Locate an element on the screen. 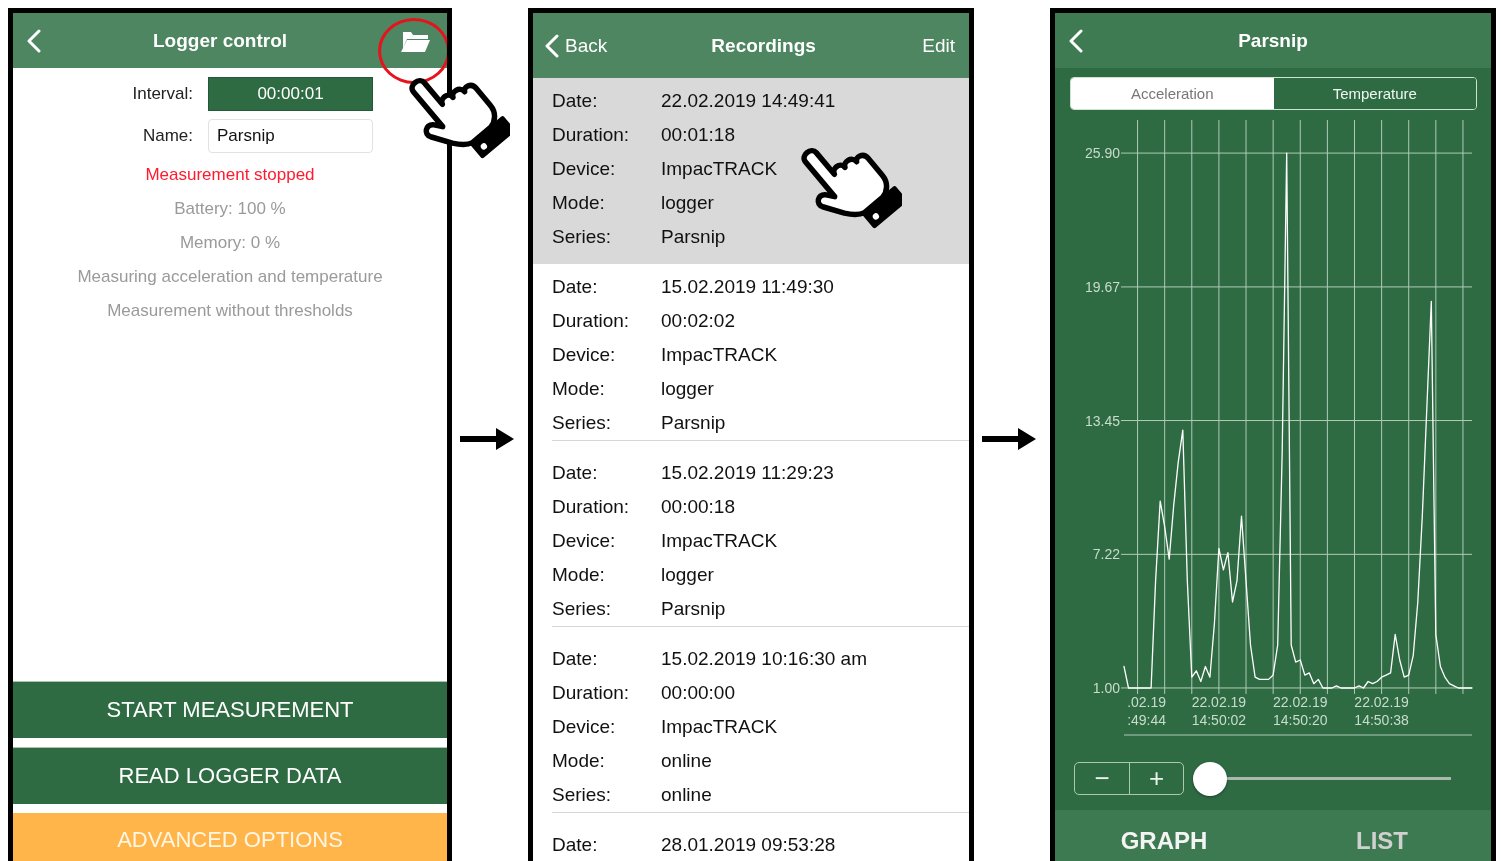  bottom-tab: GRAPH is located at coordinates (1164, 835).